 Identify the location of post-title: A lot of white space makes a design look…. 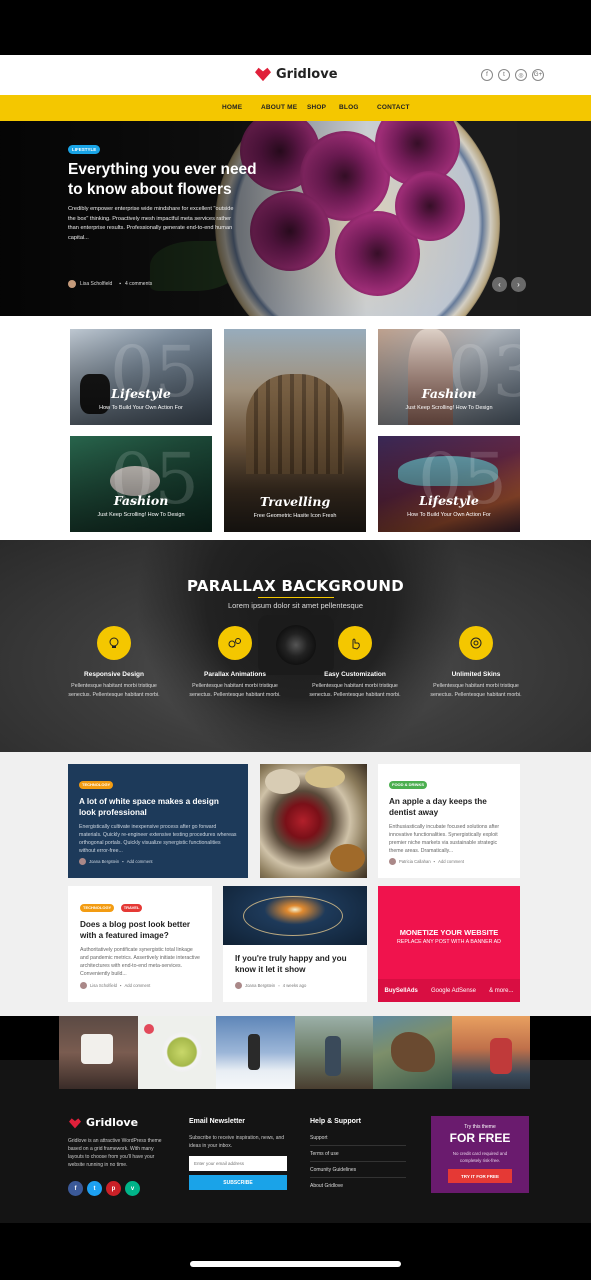
(158, 807).